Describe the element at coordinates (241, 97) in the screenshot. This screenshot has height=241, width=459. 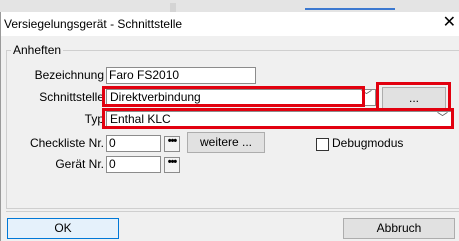
I see `schnittstelle-select: Direktverbindung ﹀` at that location.